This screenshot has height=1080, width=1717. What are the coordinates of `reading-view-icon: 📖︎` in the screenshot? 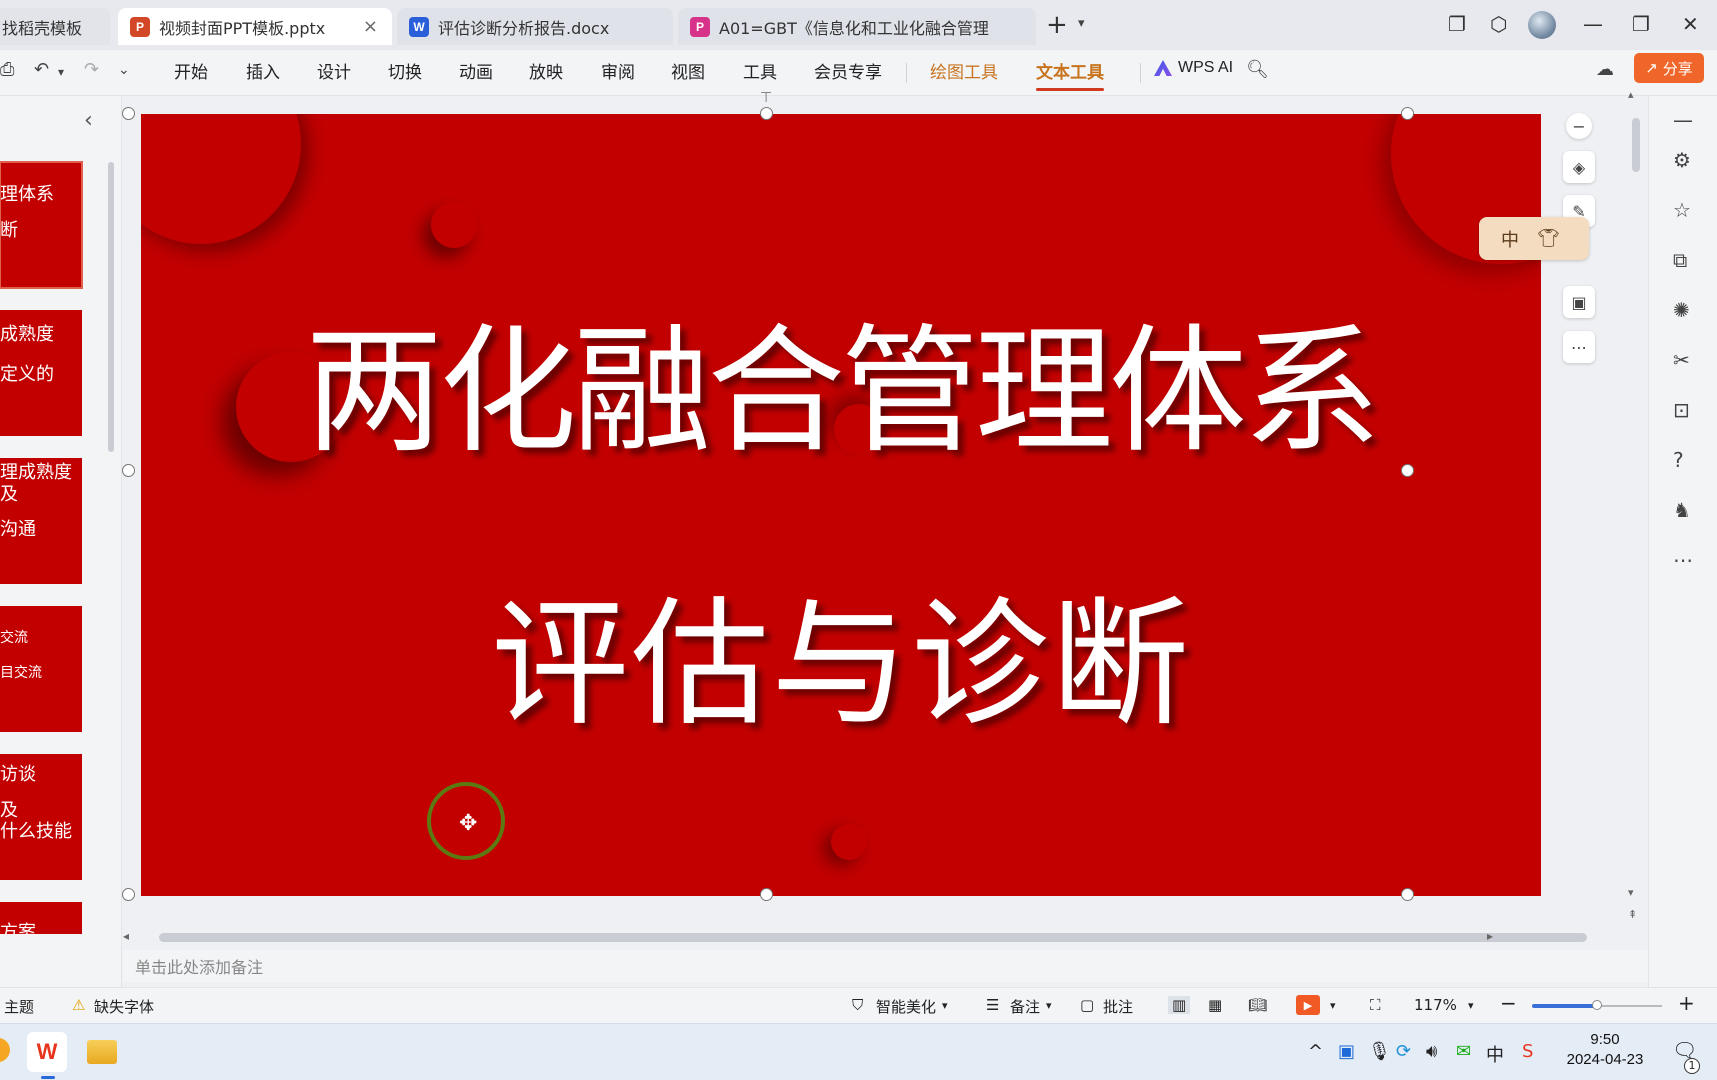 It's located at (1257, 1005).